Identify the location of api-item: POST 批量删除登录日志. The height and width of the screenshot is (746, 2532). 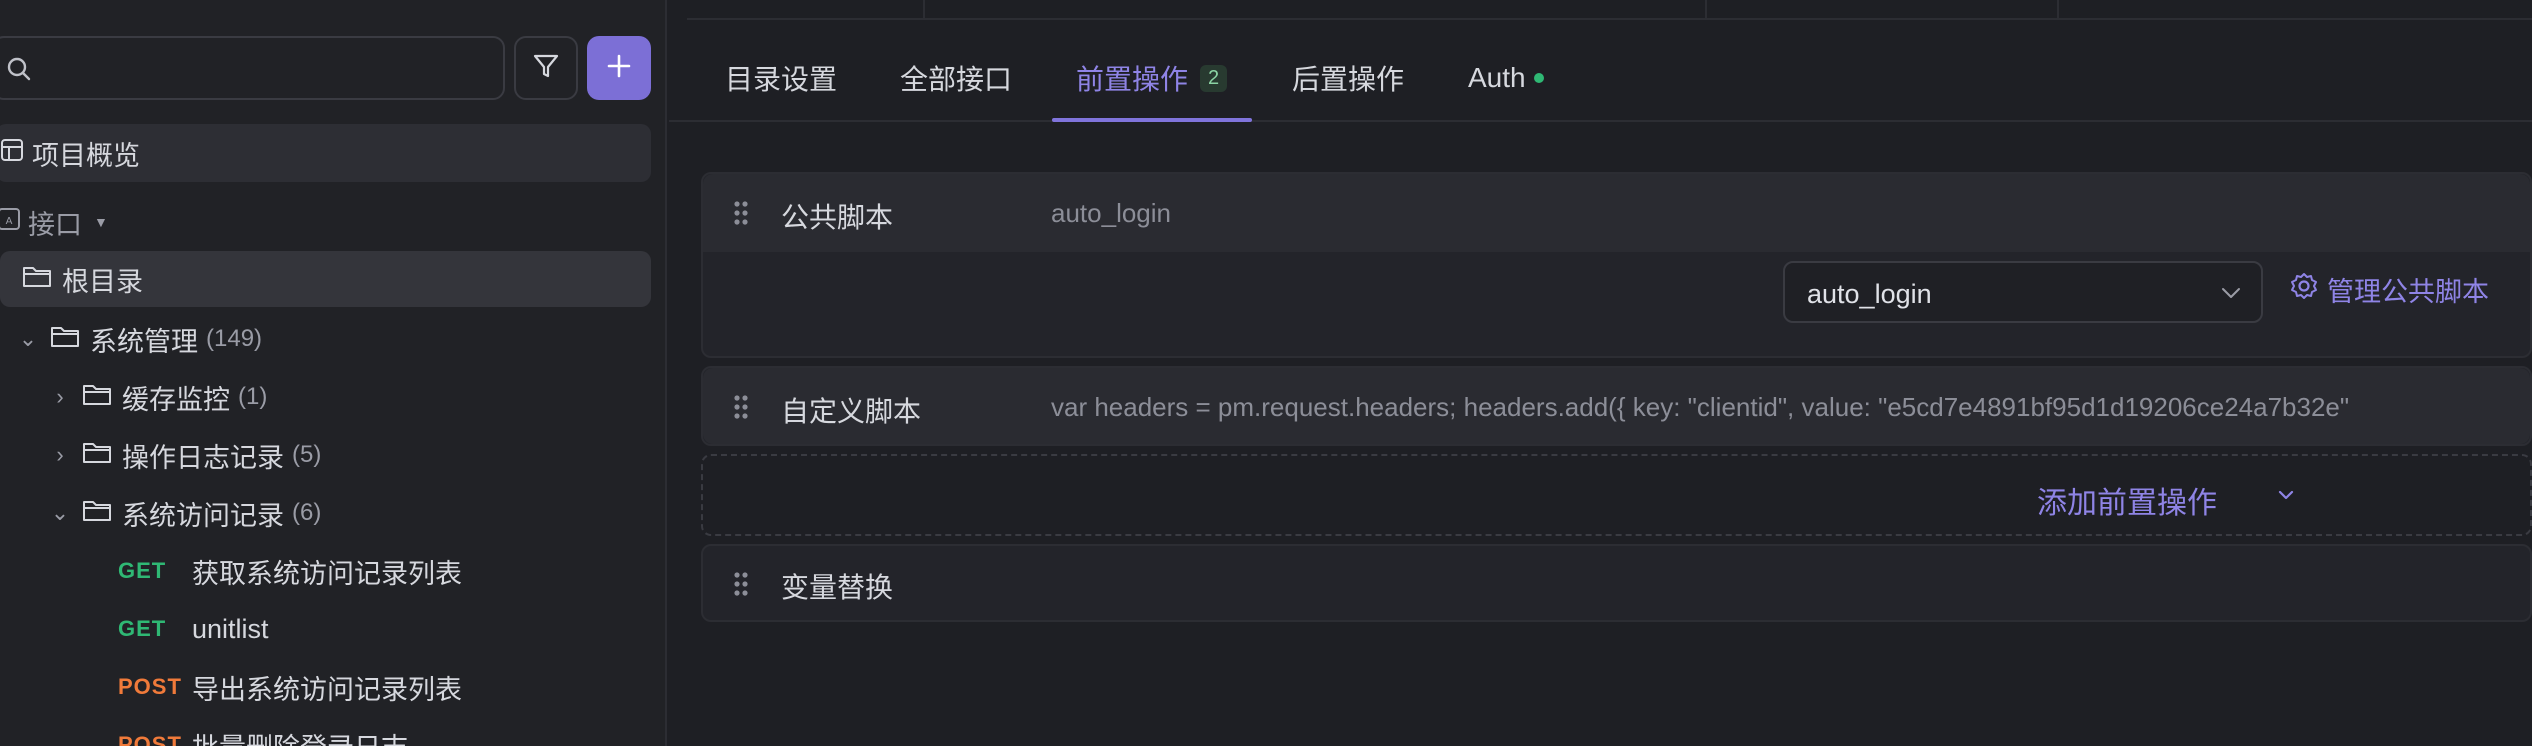
(263, 732).